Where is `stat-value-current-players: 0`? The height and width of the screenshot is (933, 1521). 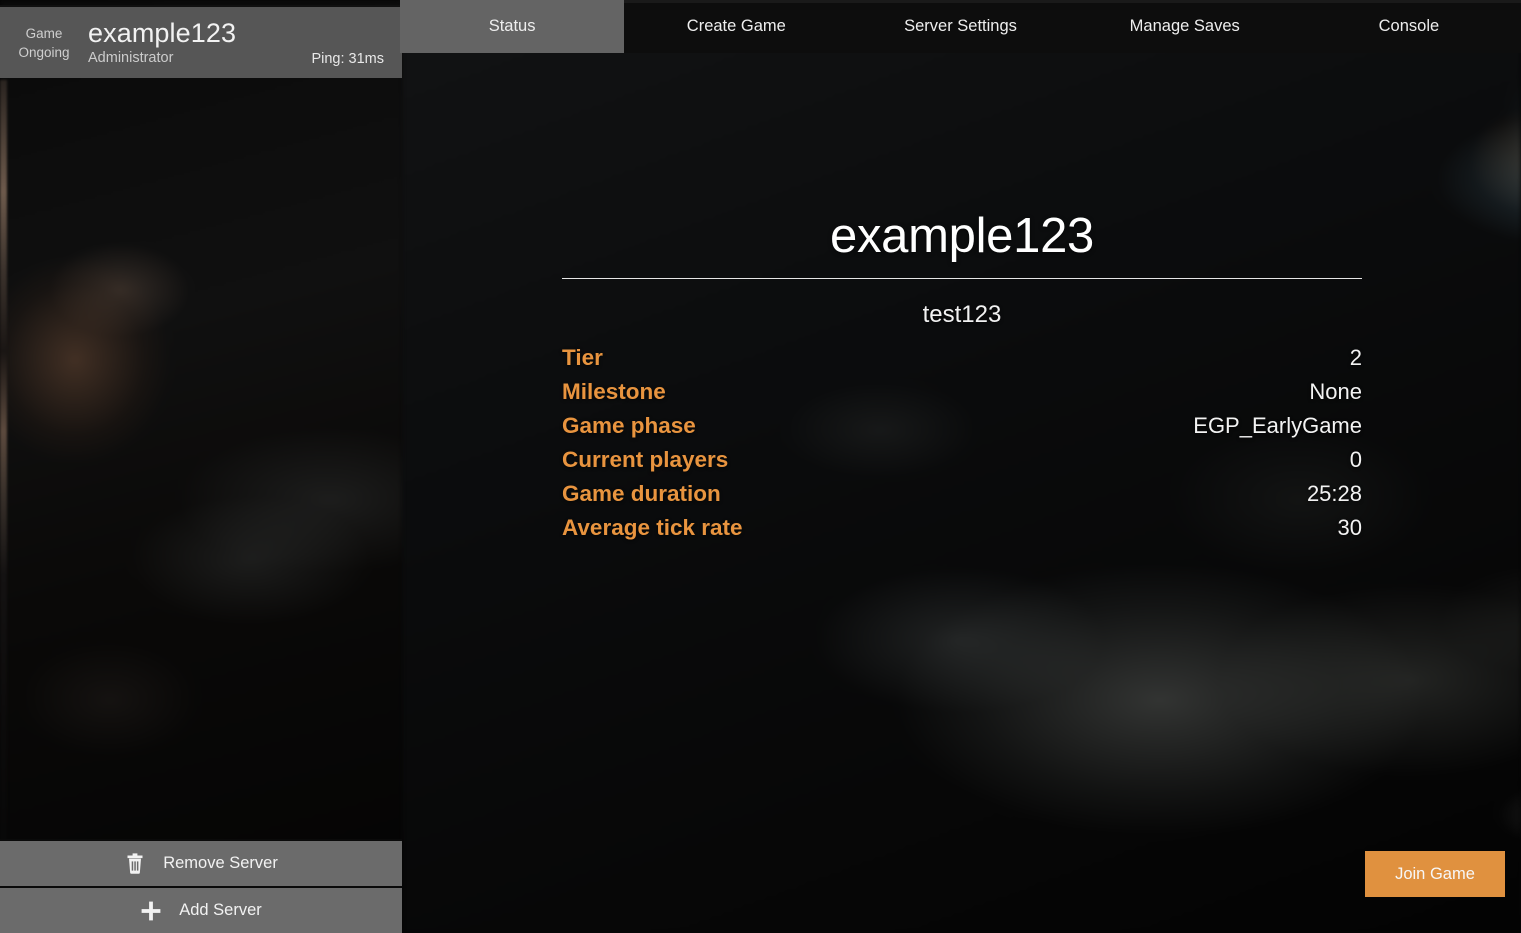
stat-value-current-players: 0 is located at coordinates (1355, 459).